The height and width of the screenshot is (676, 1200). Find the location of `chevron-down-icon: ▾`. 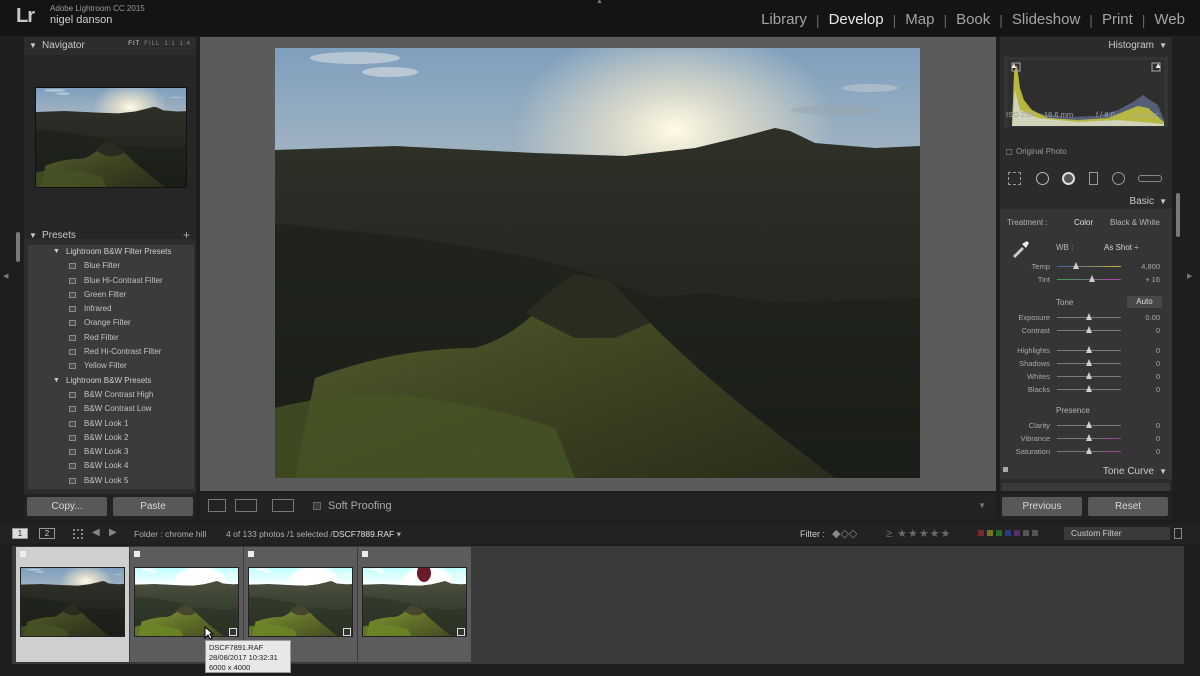

chevron-down-icon: ▾ is located at coordinates (397, 534).